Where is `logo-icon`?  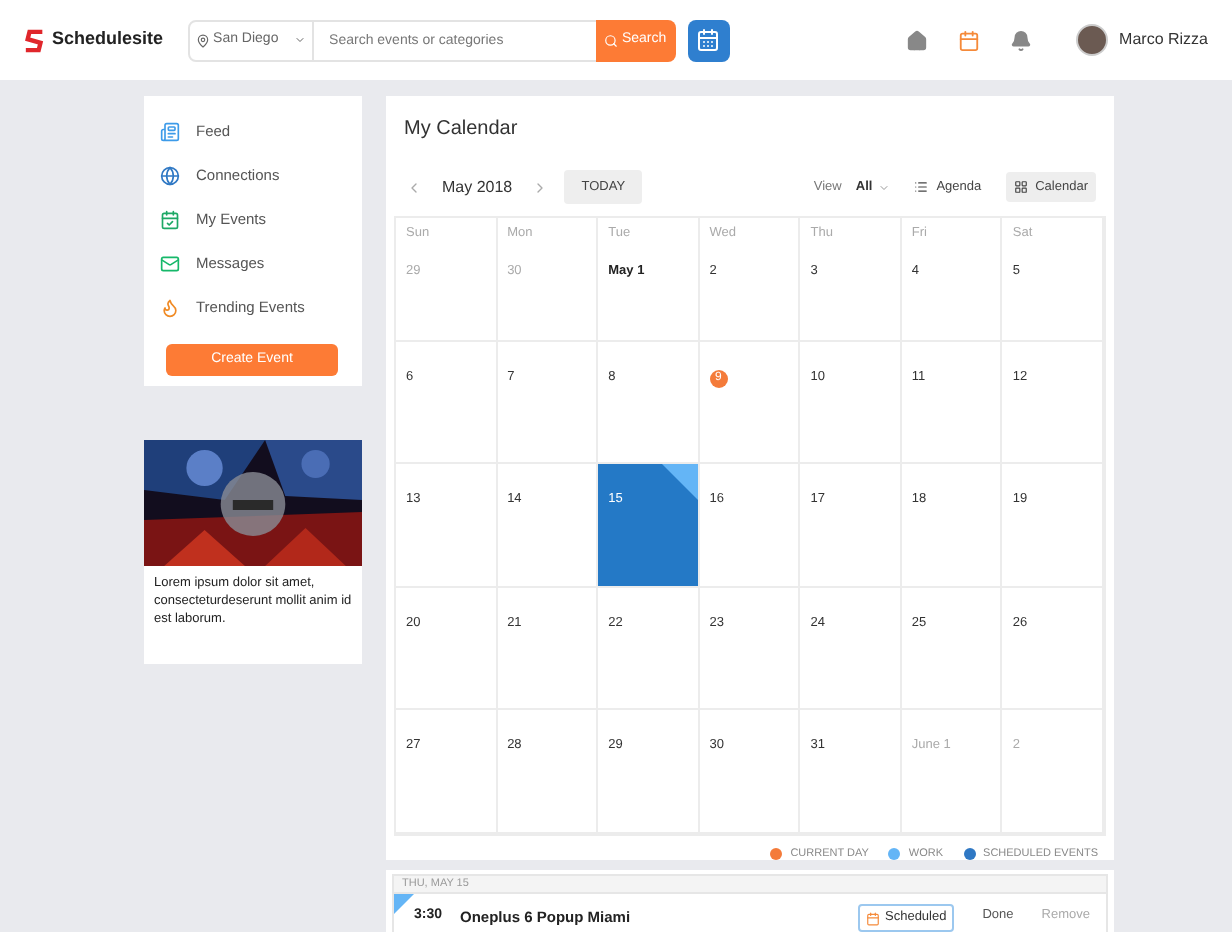
logo-icon is located at coordinates (35, 40).